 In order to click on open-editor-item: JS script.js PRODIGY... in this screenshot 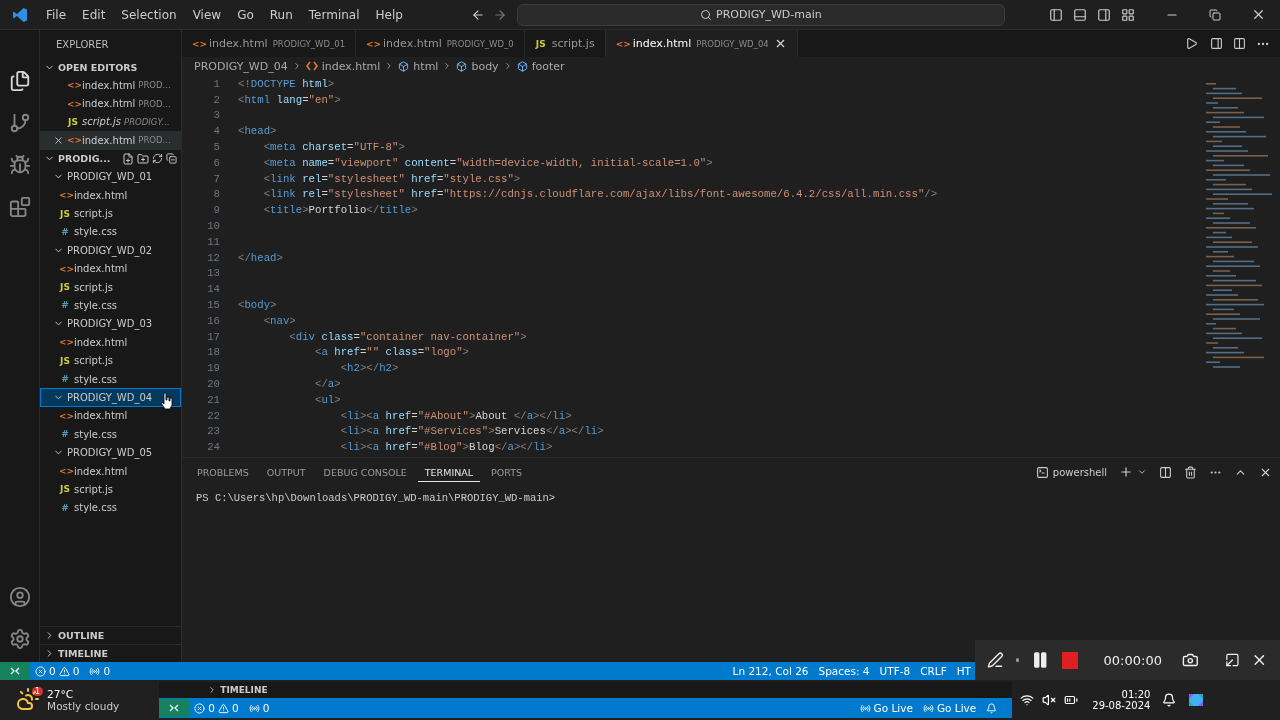, I will do `click(110, 122)`.